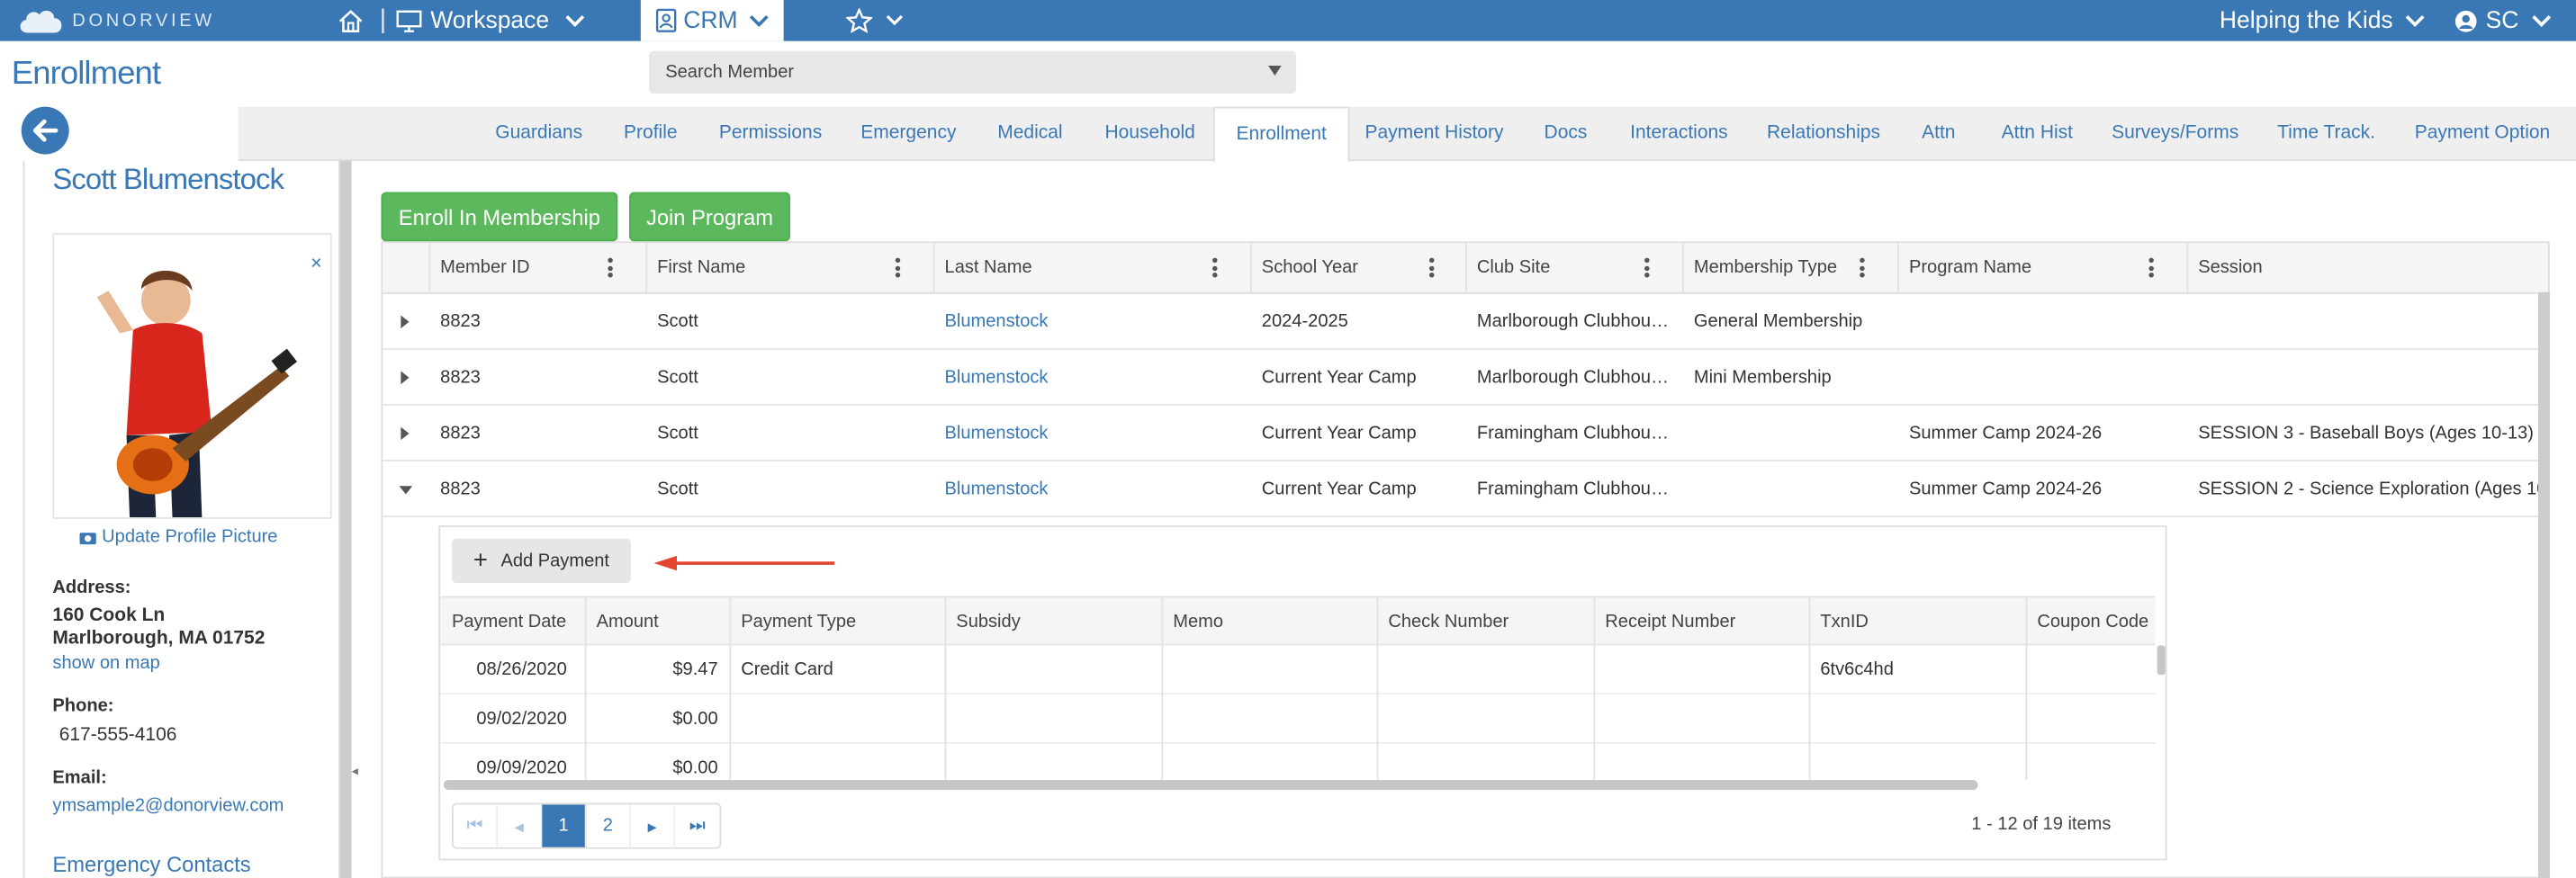 Image resolution: width=2576 pixels, height=878 pixels. What do you see at coordinates (564, 825) in the screenshot?
I see `page-1-button: 1` at bounding box center [564, 825].